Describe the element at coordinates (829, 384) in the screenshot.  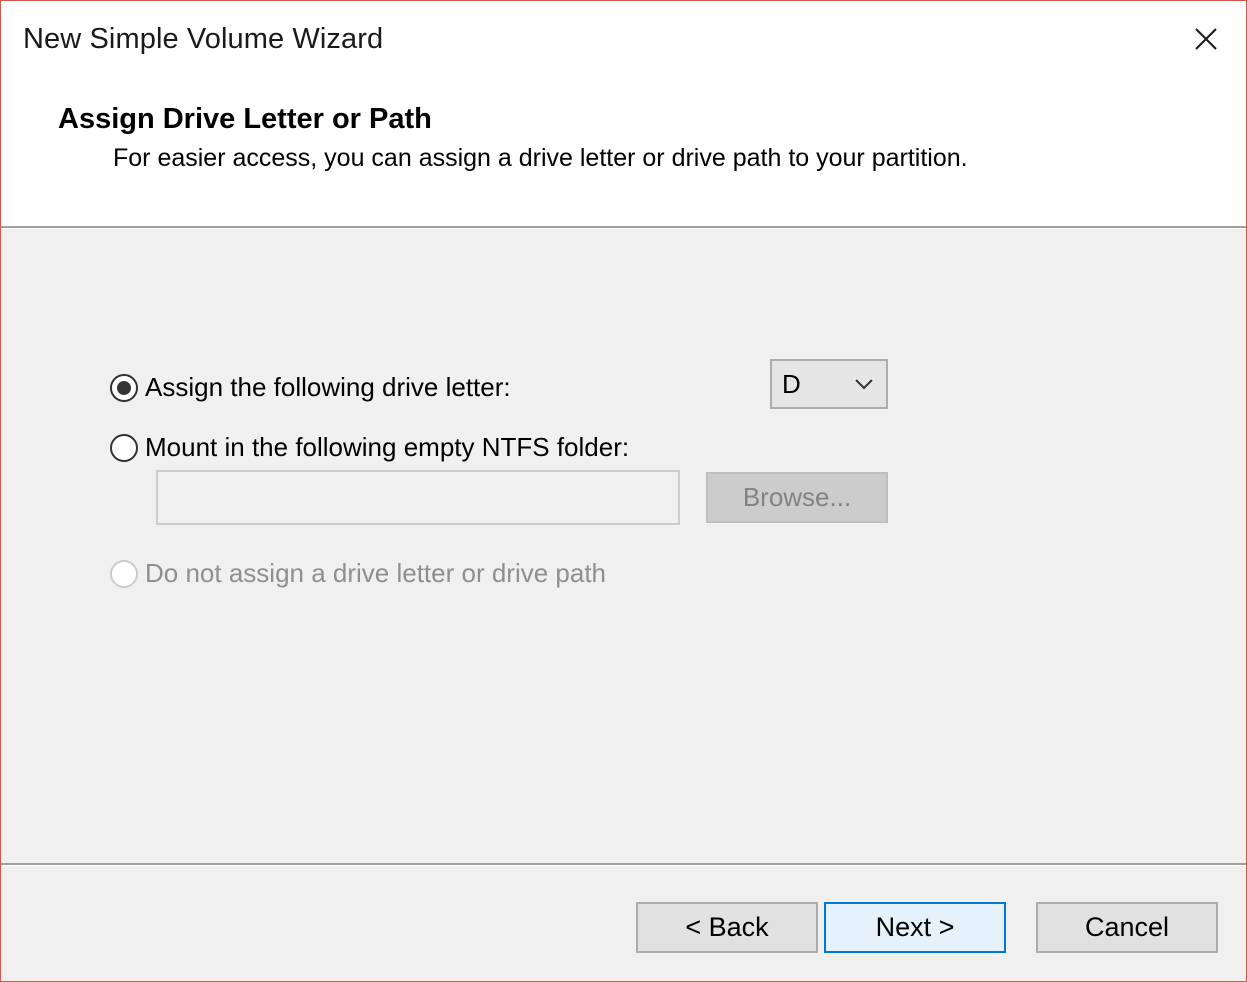
I see `drive-letter-select: D` at that location.